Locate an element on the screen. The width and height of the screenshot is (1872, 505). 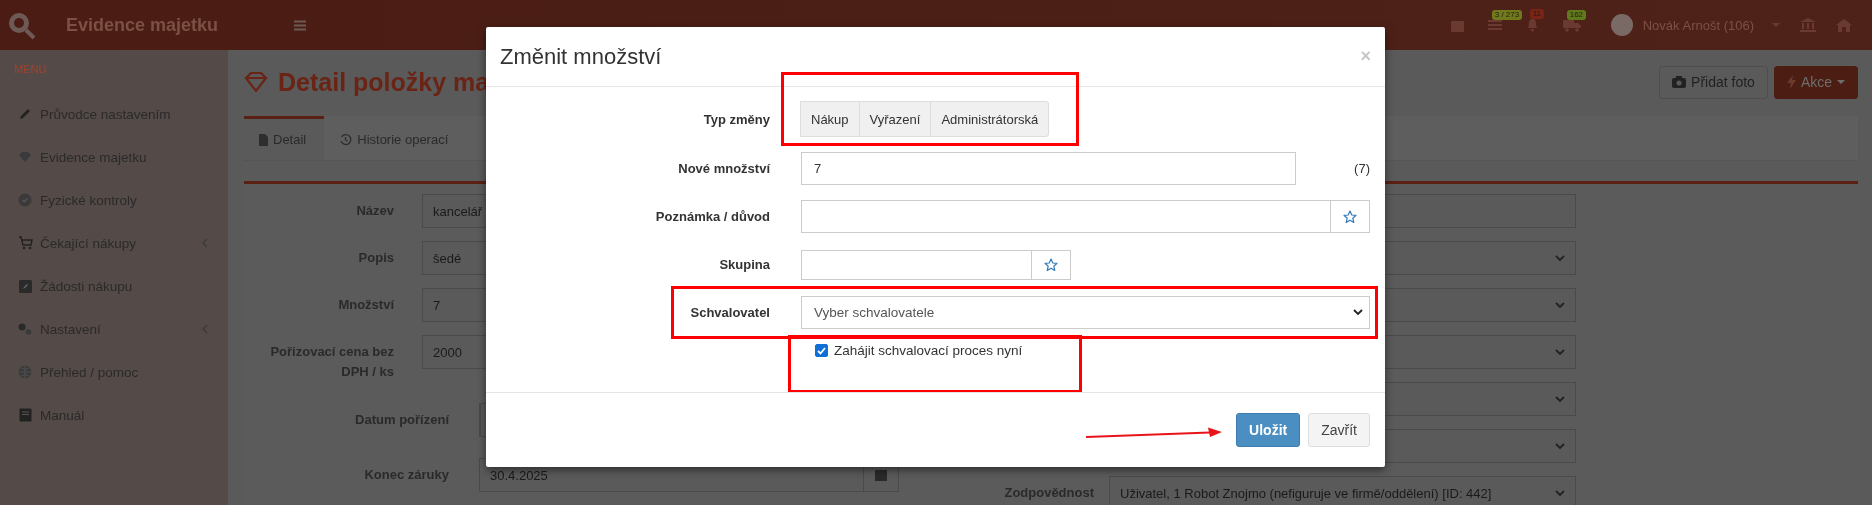
book-icon is located at coordinates (25, 415).